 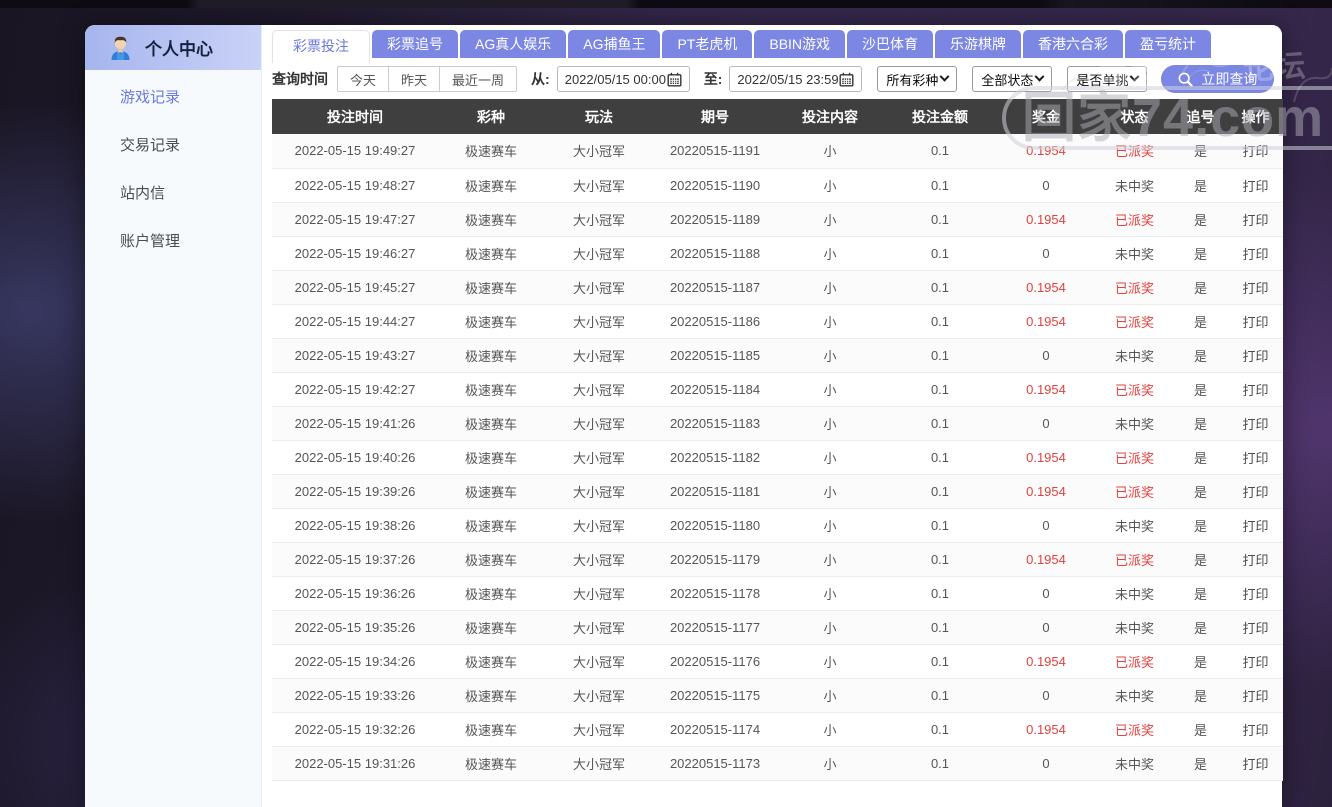 I want to click on sidebar-item: 账户管理, so click(x=173, y=242).